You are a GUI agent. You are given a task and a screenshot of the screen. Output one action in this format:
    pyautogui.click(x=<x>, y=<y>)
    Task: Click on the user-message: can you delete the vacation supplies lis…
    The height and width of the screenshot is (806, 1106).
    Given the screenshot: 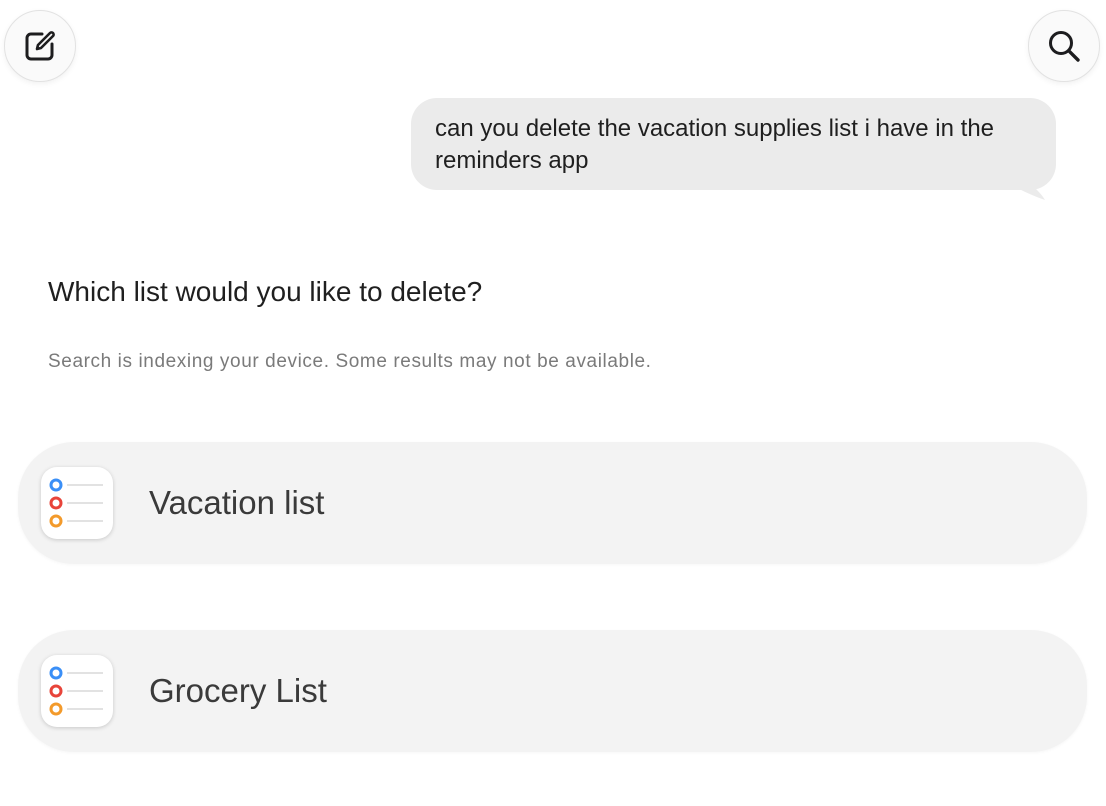 What is the action you would take?
    pyautogui.click(x=733, y=150)
    